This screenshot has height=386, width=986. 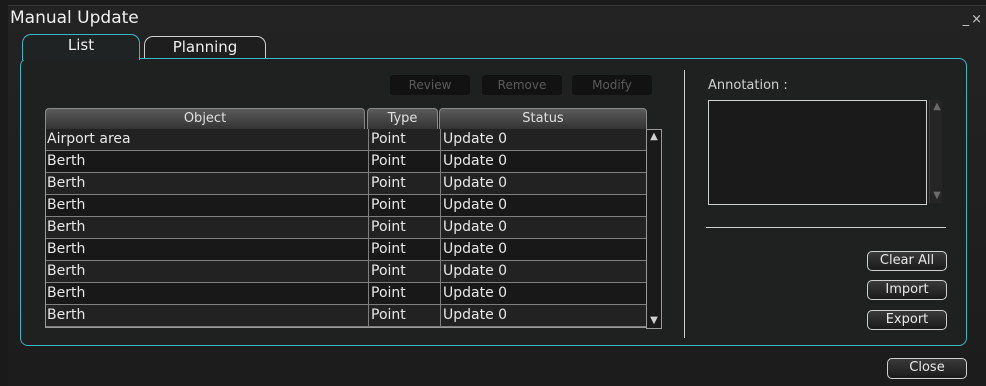 I want to click on import-button: Import, so click(x=907, y=290).